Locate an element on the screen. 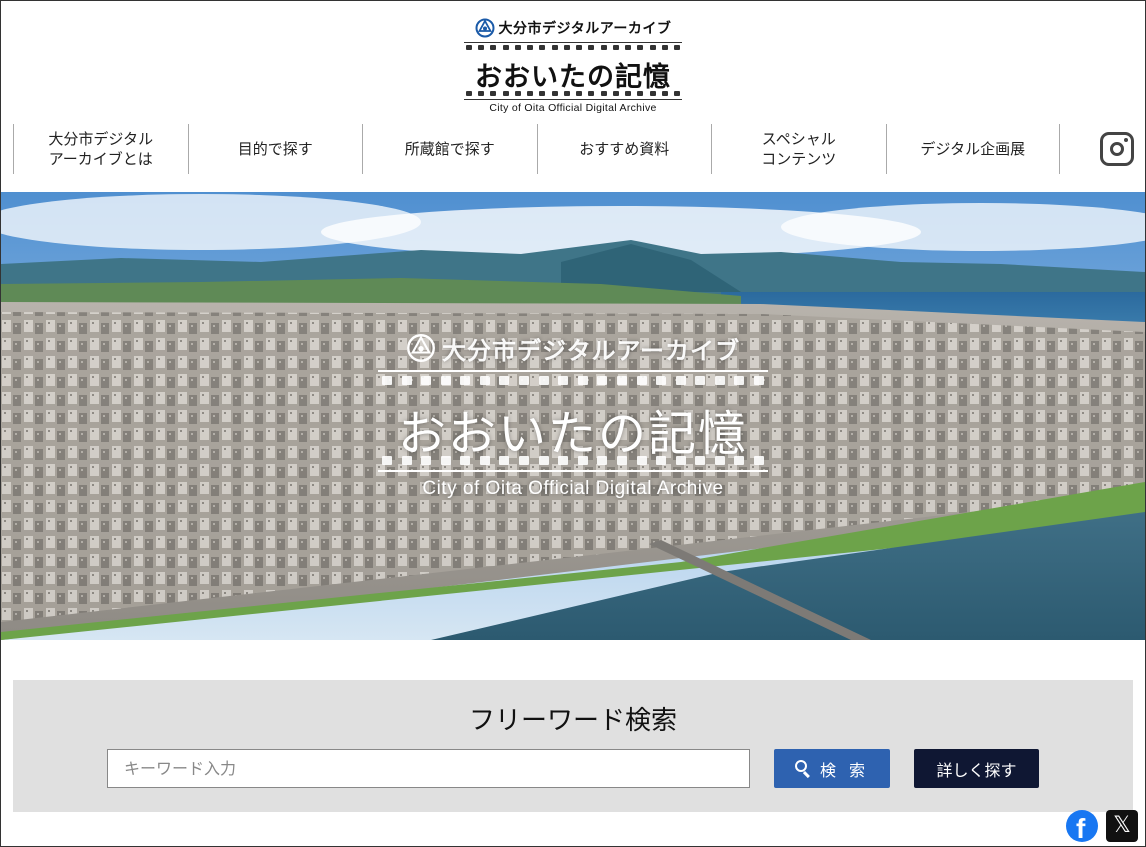 The height and width of the screenshot is (847, 1146). hero-film-strip-frame: おおいたの記憶 is located at coordinates (573, 421).